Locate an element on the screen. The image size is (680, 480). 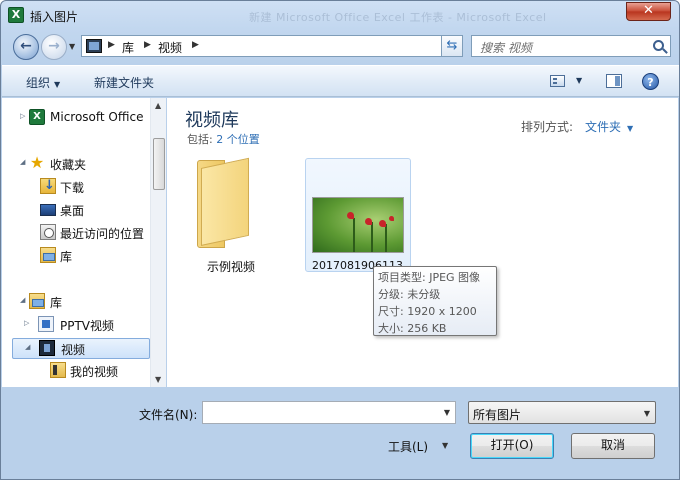
tooltip-size: 大小: 256 KB is located at coordinates (412, 328).